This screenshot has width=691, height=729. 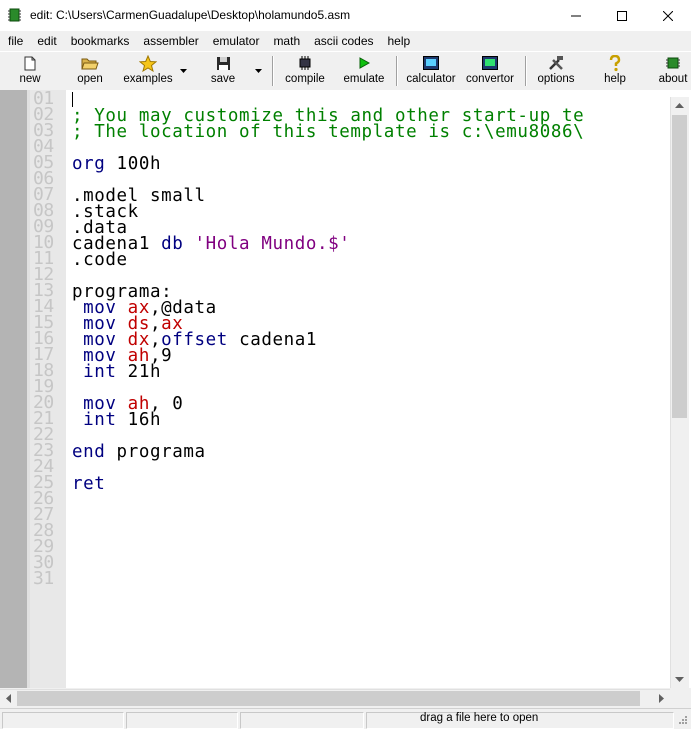 I want to click on app-icon, so click(x=14, y=15).